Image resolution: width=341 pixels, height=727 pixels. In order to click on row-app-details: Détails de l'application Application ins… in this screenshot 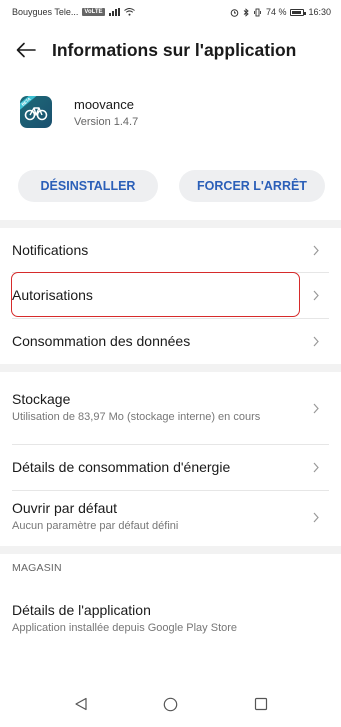, I will do `click(170, 619)`.